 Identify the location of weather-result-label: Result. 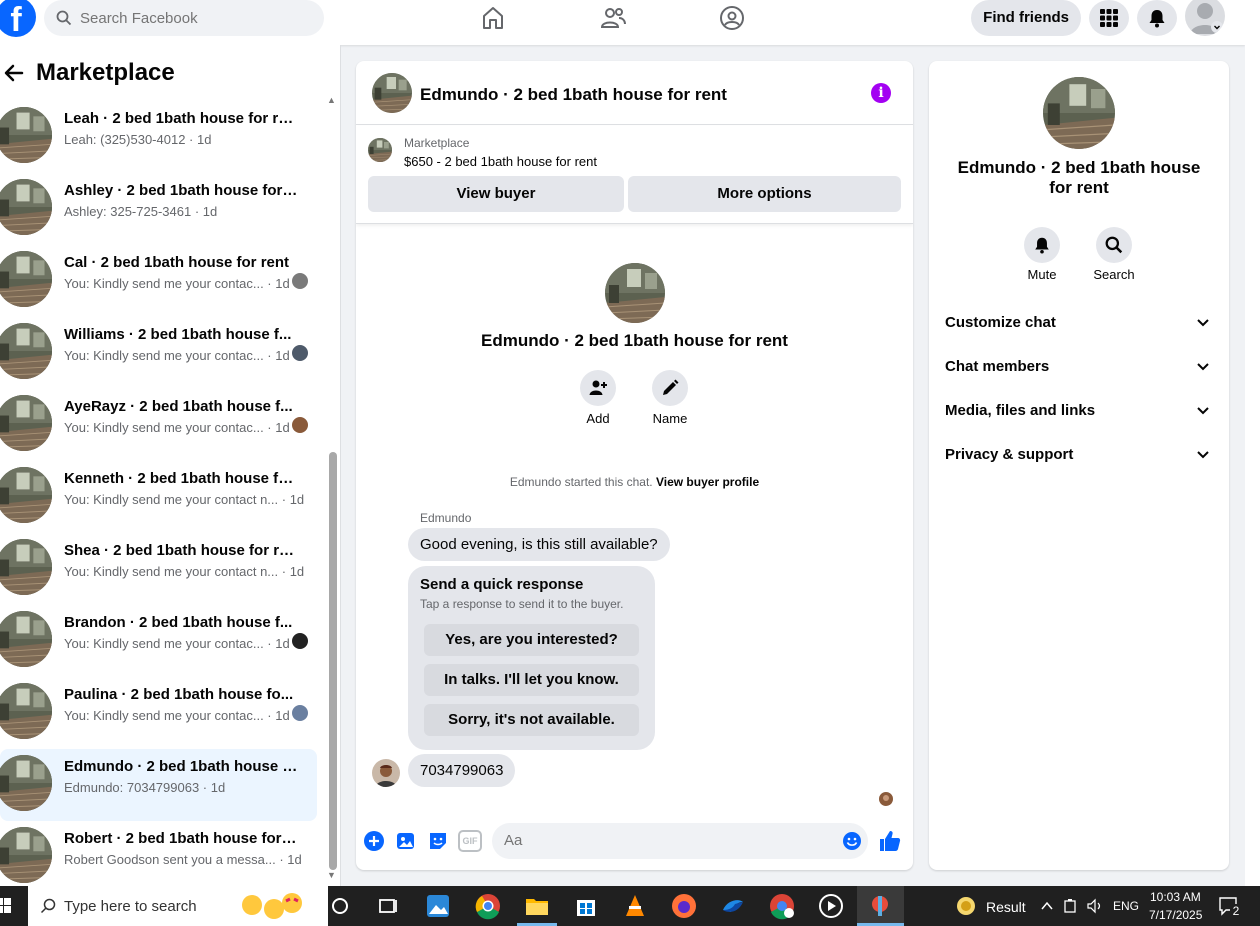
(1006, 907).